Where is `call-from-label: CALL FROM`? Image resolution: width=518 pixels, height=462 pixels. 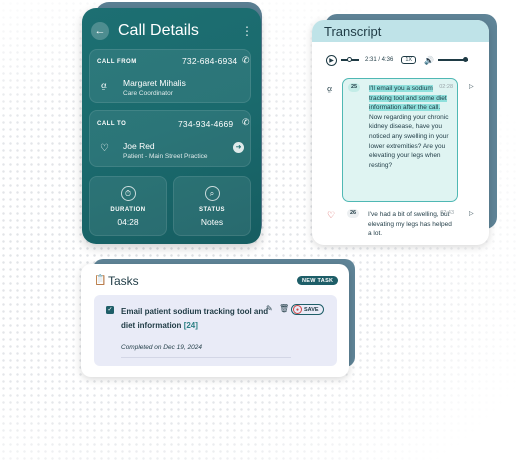 call-from-label: CALL FROM is located at coordinates (117, 62).